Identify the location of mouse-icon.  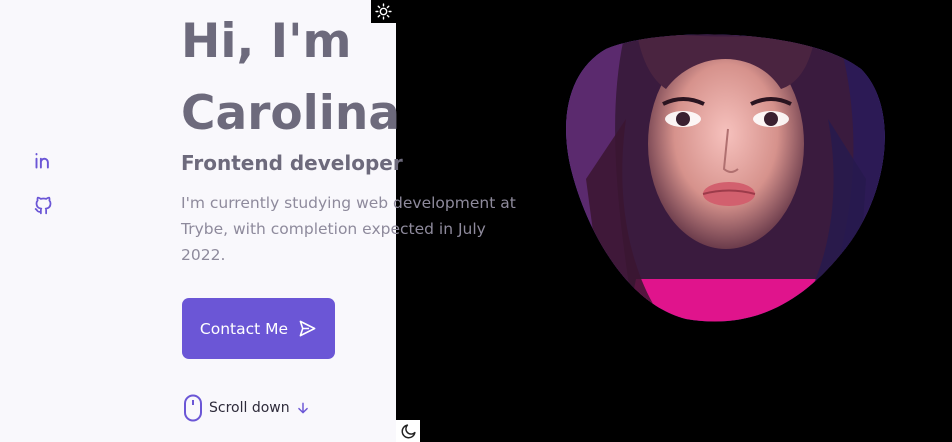
(193, 408).